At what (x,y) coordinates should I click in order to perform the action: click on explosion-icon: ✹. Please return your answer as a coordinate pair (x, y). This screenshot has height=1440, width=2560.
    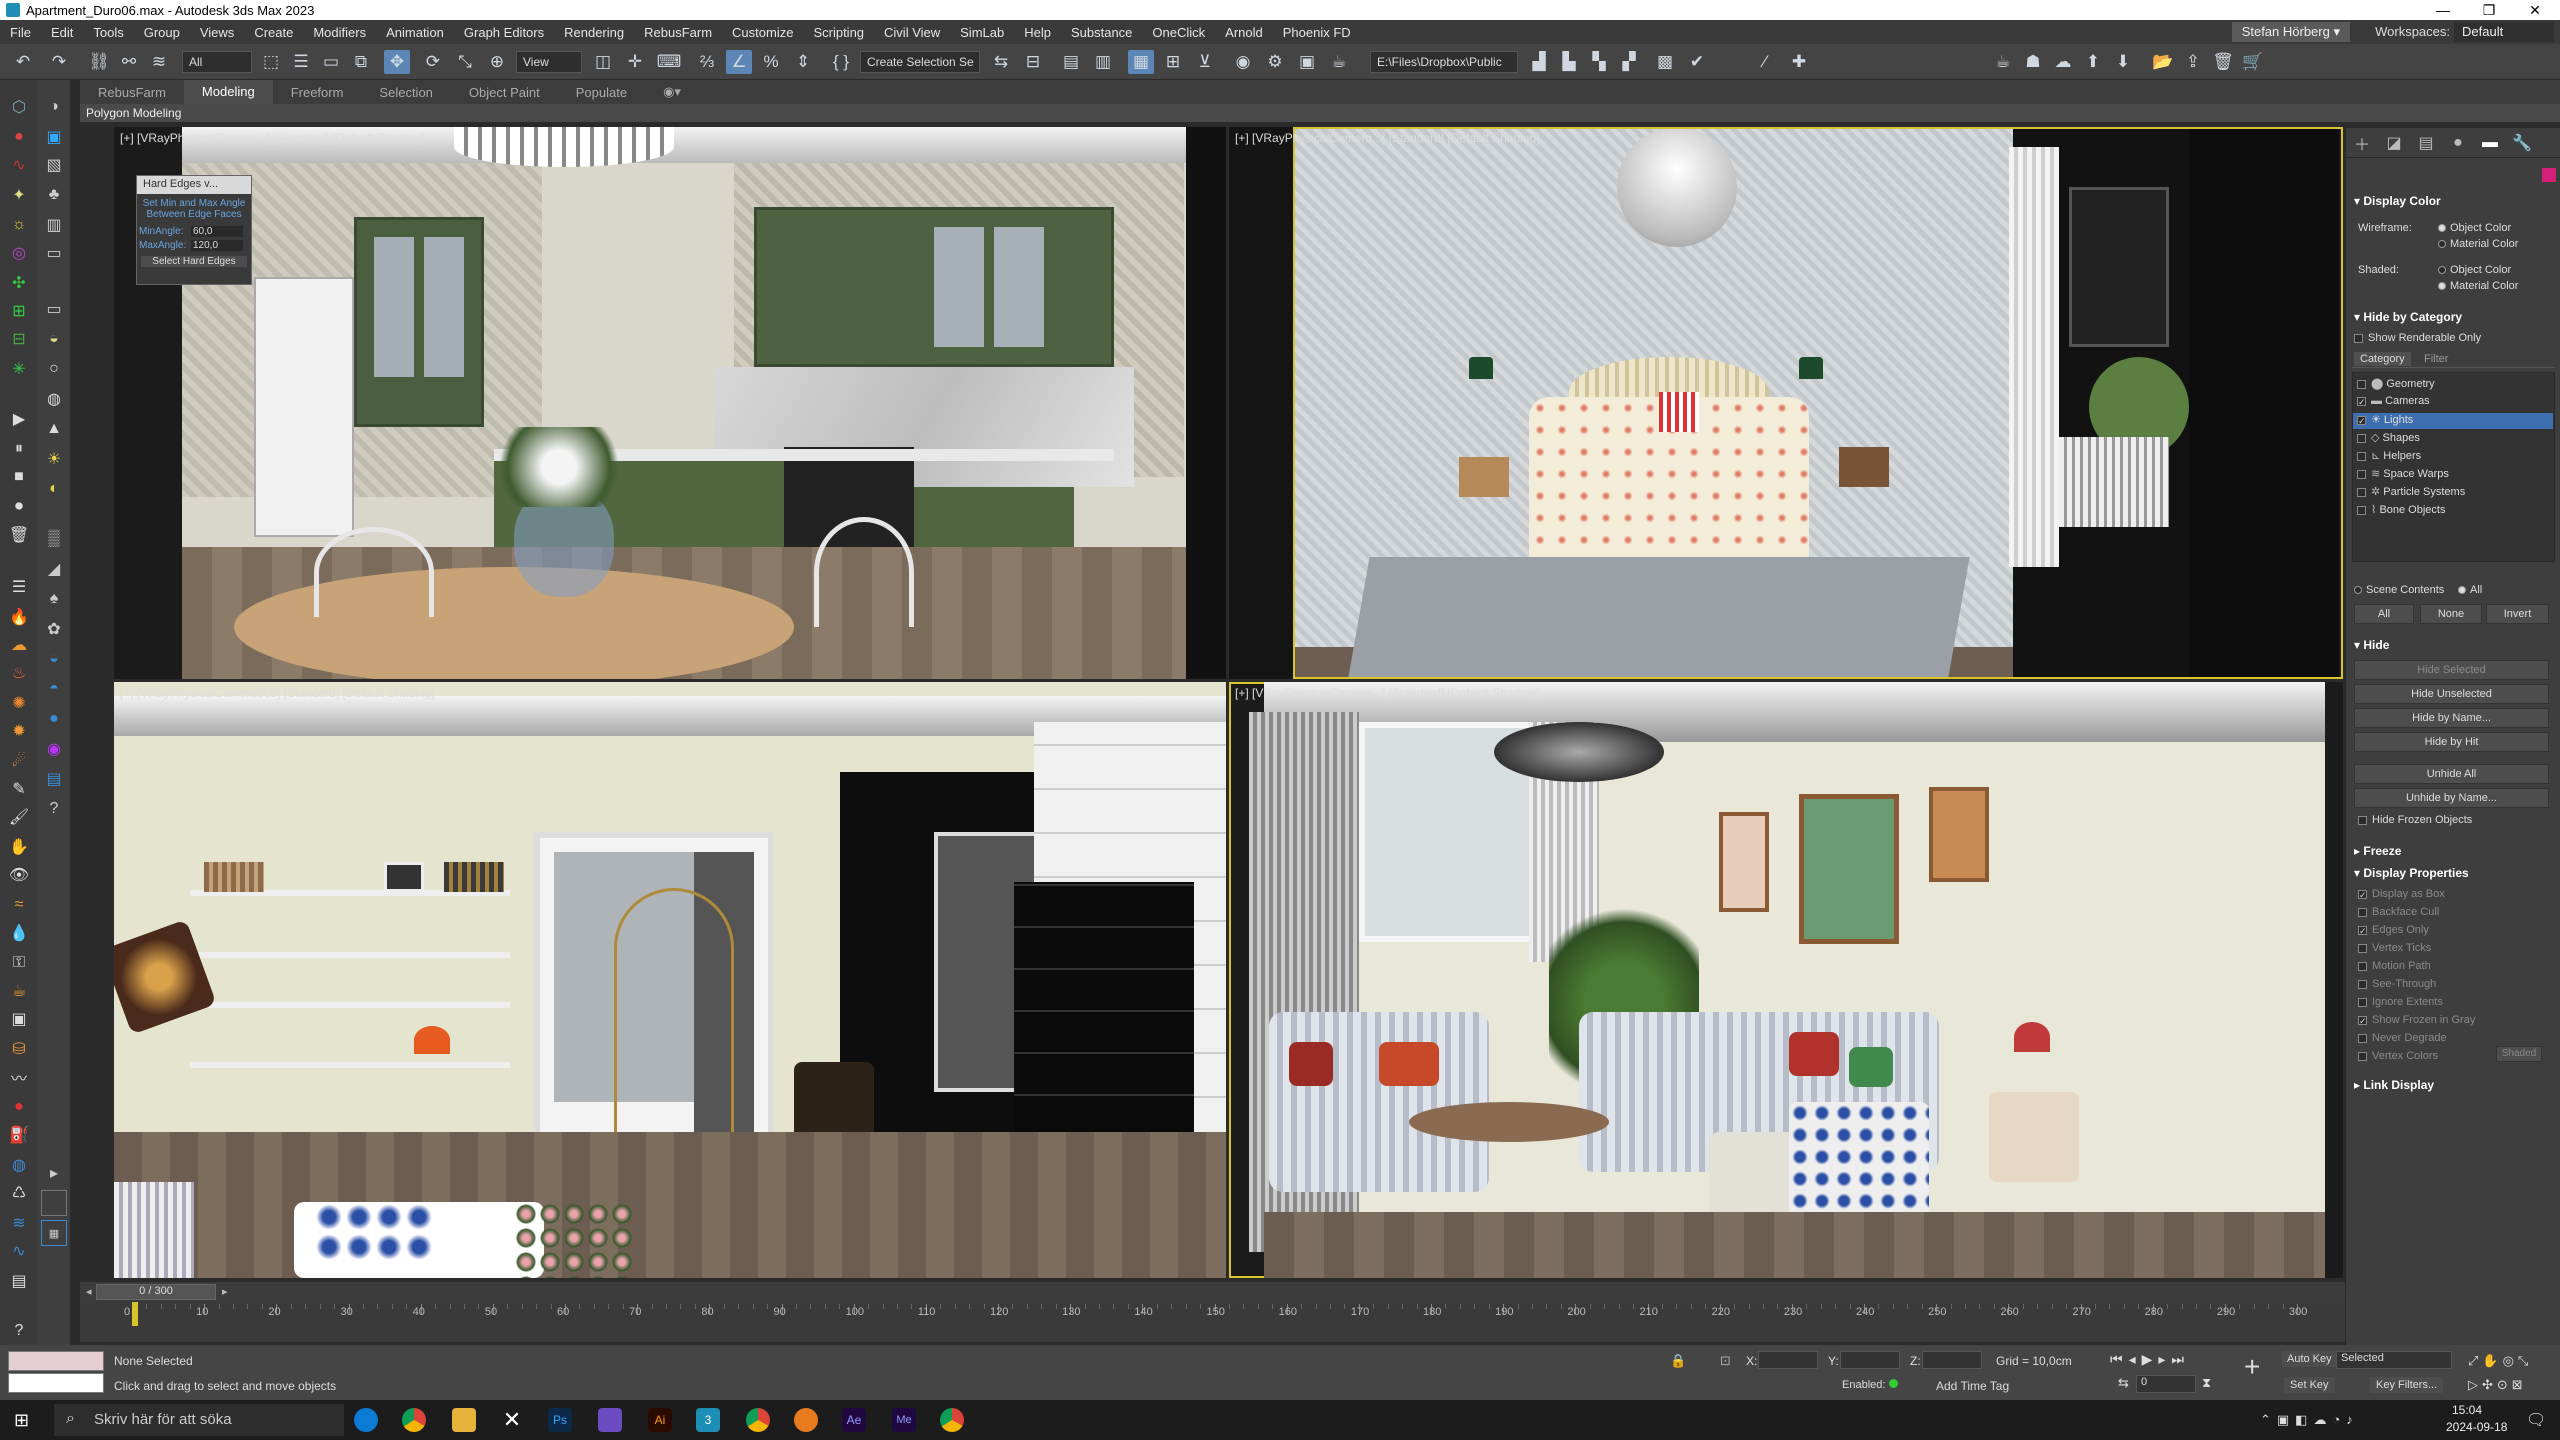
    Looking at the image, I should click on (19, 731).